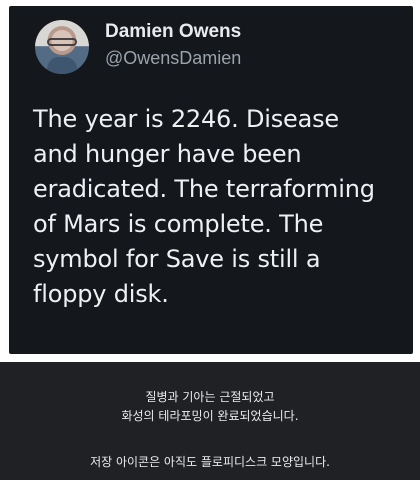 The width and height of the screenshot is (420, 480). Describe the element at coordinates (62, 47) in the screenshot. I see `profile-photo-avatar` at that location.